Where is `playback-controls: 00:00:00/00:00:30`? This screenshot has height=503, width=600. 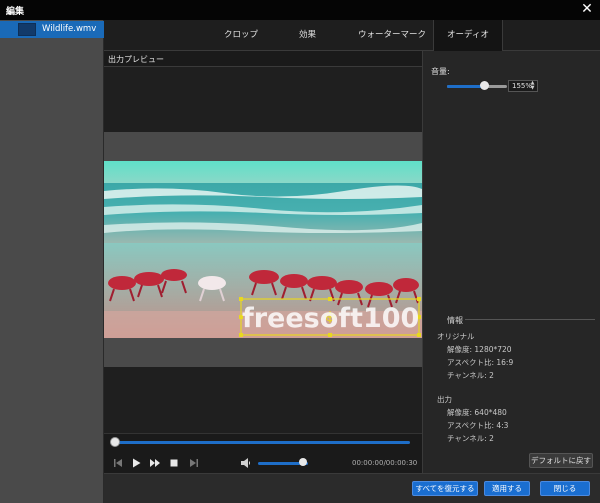 playback-controls: 00:00:00/00:00:30 is located at coordinates (263, 453).